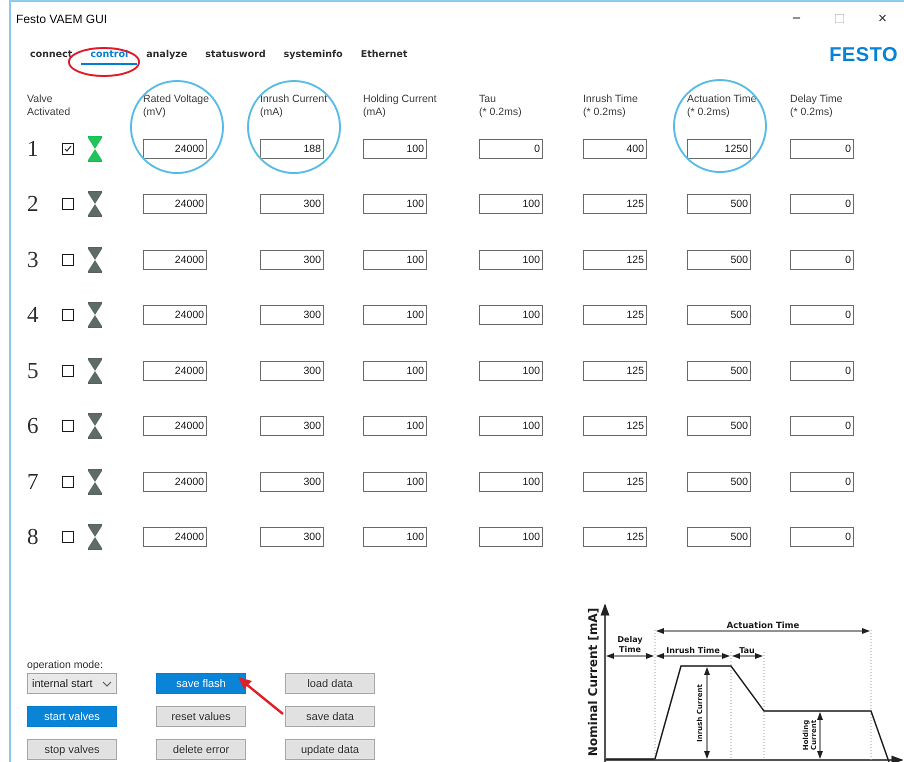 Image resolution: width=904 pixels, height=762 pixels. Describe the element at coordinates (817, 106) in the screenshot. I see `column-header: Delay Time (* 0.2ms)` at that location.